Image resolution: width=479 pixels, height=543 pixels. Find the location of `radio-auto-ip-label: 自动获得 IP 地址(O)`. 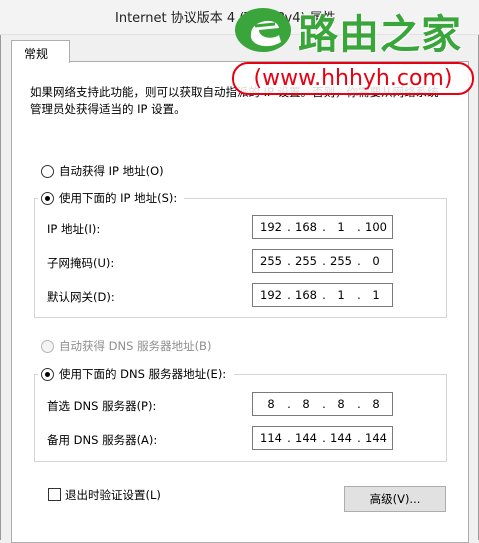

radio-auto-ip-label: 自动获得 IP 地址(O) is located at coordinates (111, 171).